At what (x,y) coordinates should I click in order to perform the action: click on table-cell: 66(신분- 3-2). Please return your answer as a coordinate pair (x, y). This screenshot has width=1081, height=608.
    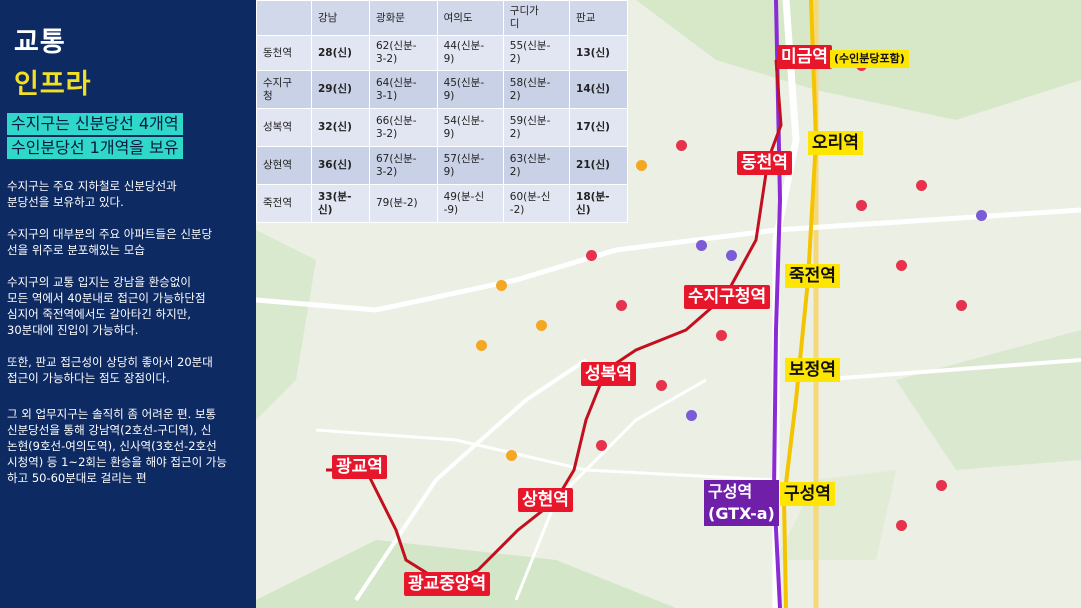
    Looking at the image, I should click on (403, 127).